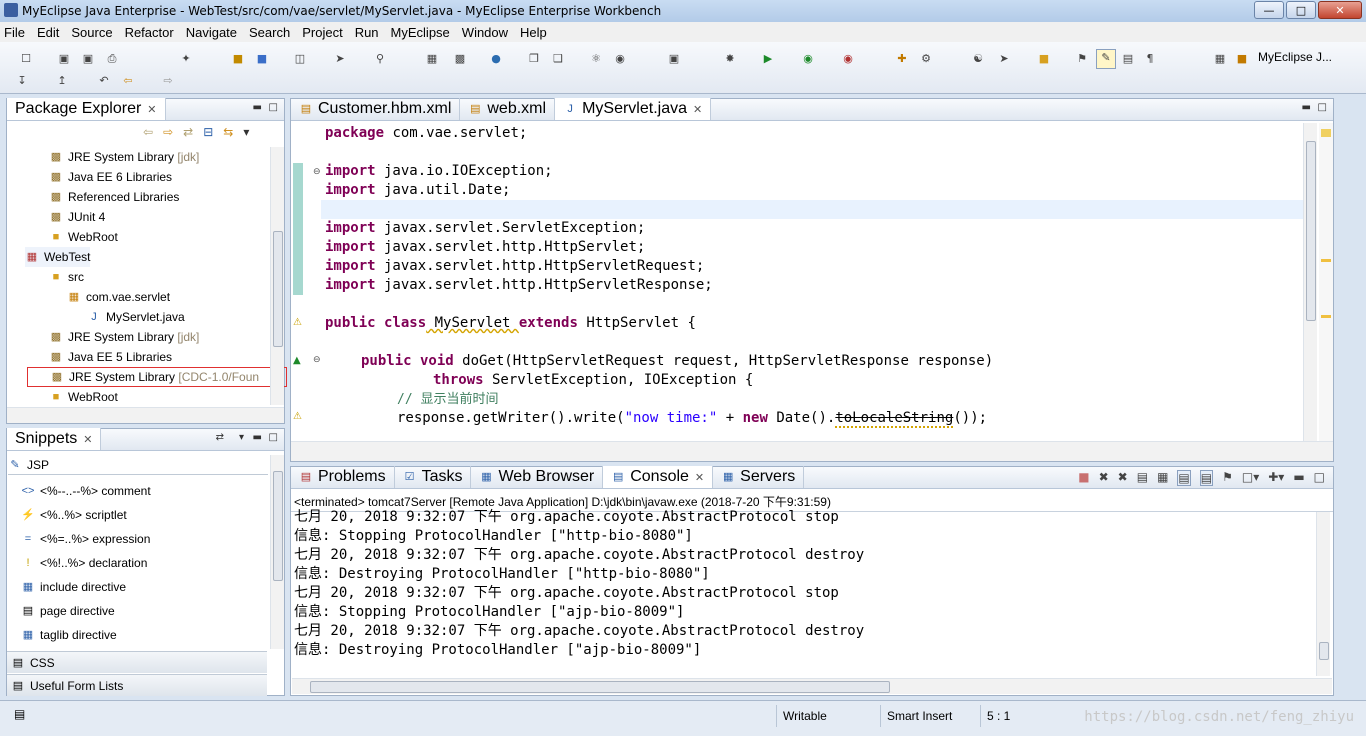 The image size is (1366, 736). What do you see at coordinates (537, 477) in the screenshot?
I see `tab-web-browser: ▦ Web Browser` at bounding box center [537, 477].